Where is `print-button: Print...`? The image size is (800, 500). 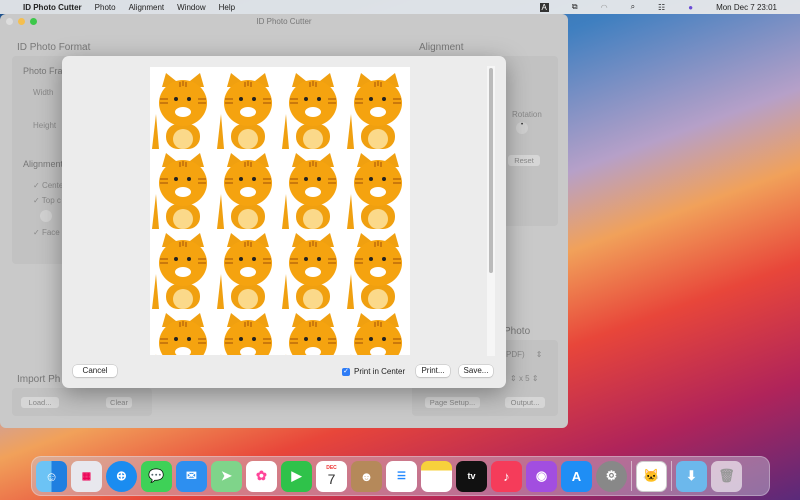
print-button: Print... is located at coordinates (433, 371).